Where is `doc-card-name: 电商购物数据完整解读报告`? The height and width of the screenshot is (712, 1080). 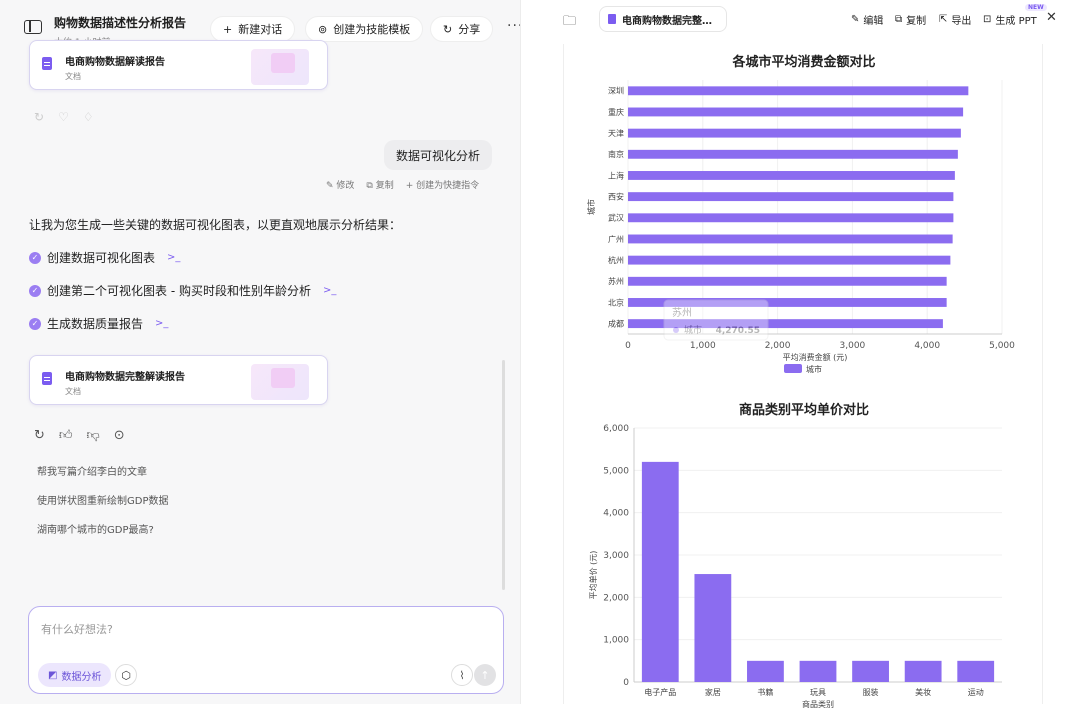
doc-card-name: 电商购物数据完整解读报告 is located at coordinates (125, 377).